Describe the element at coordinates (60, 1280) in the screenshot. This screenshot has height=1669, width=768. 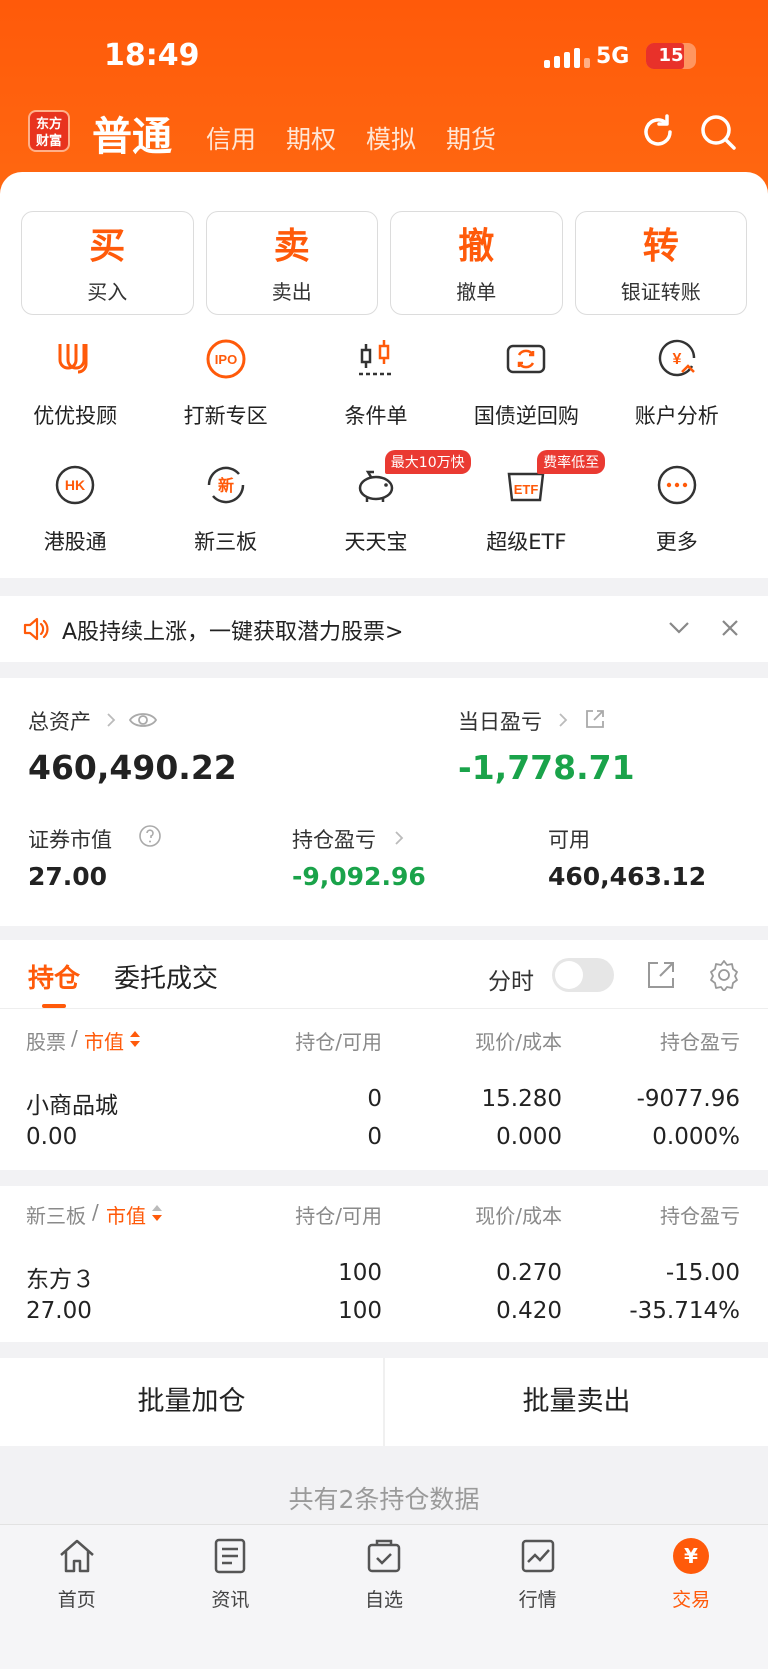
I see `stock-name: 东方３` at that location.